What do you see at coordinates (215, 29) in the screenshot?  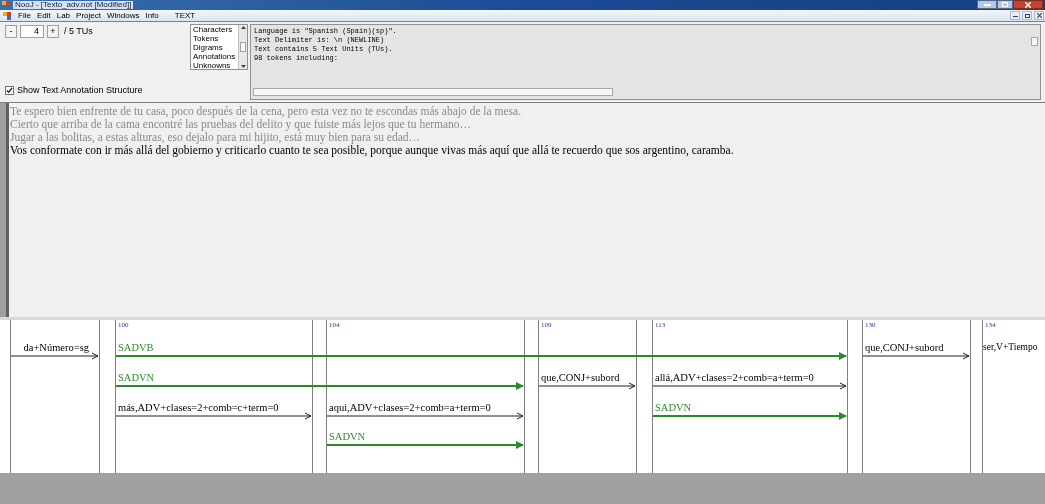 I see `list-item: Characters` at bounding box center [215, 29].